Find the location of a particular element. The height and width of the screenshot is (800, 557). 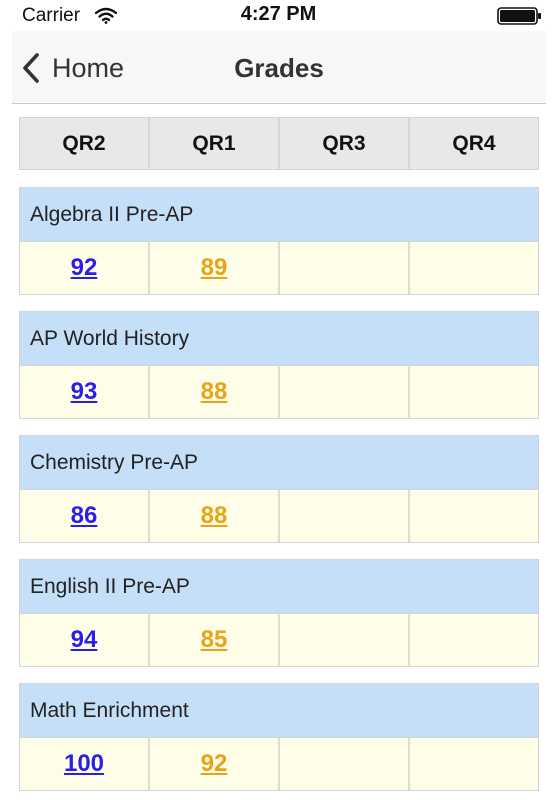

grade-cell-qr1: 85 is located at coordinates (215, 640).